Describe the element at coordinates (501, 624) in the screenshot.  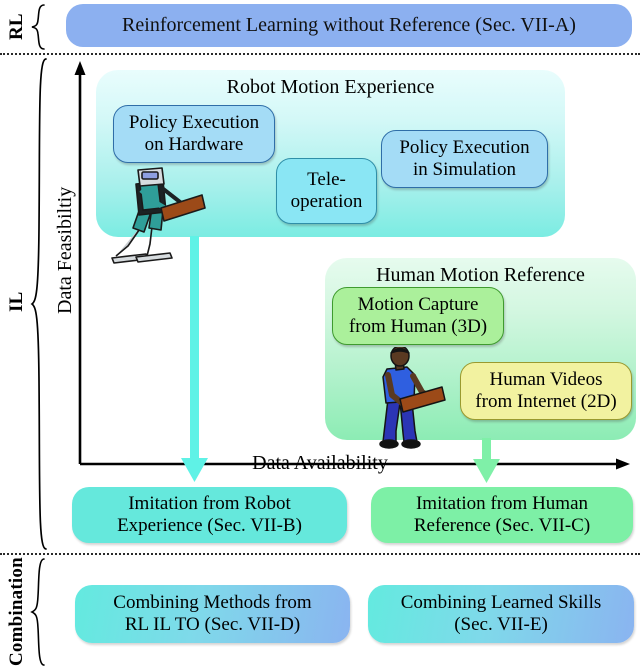
I see `box-combining-learned-skills-line2: (Sec. VII-E)` at that location.